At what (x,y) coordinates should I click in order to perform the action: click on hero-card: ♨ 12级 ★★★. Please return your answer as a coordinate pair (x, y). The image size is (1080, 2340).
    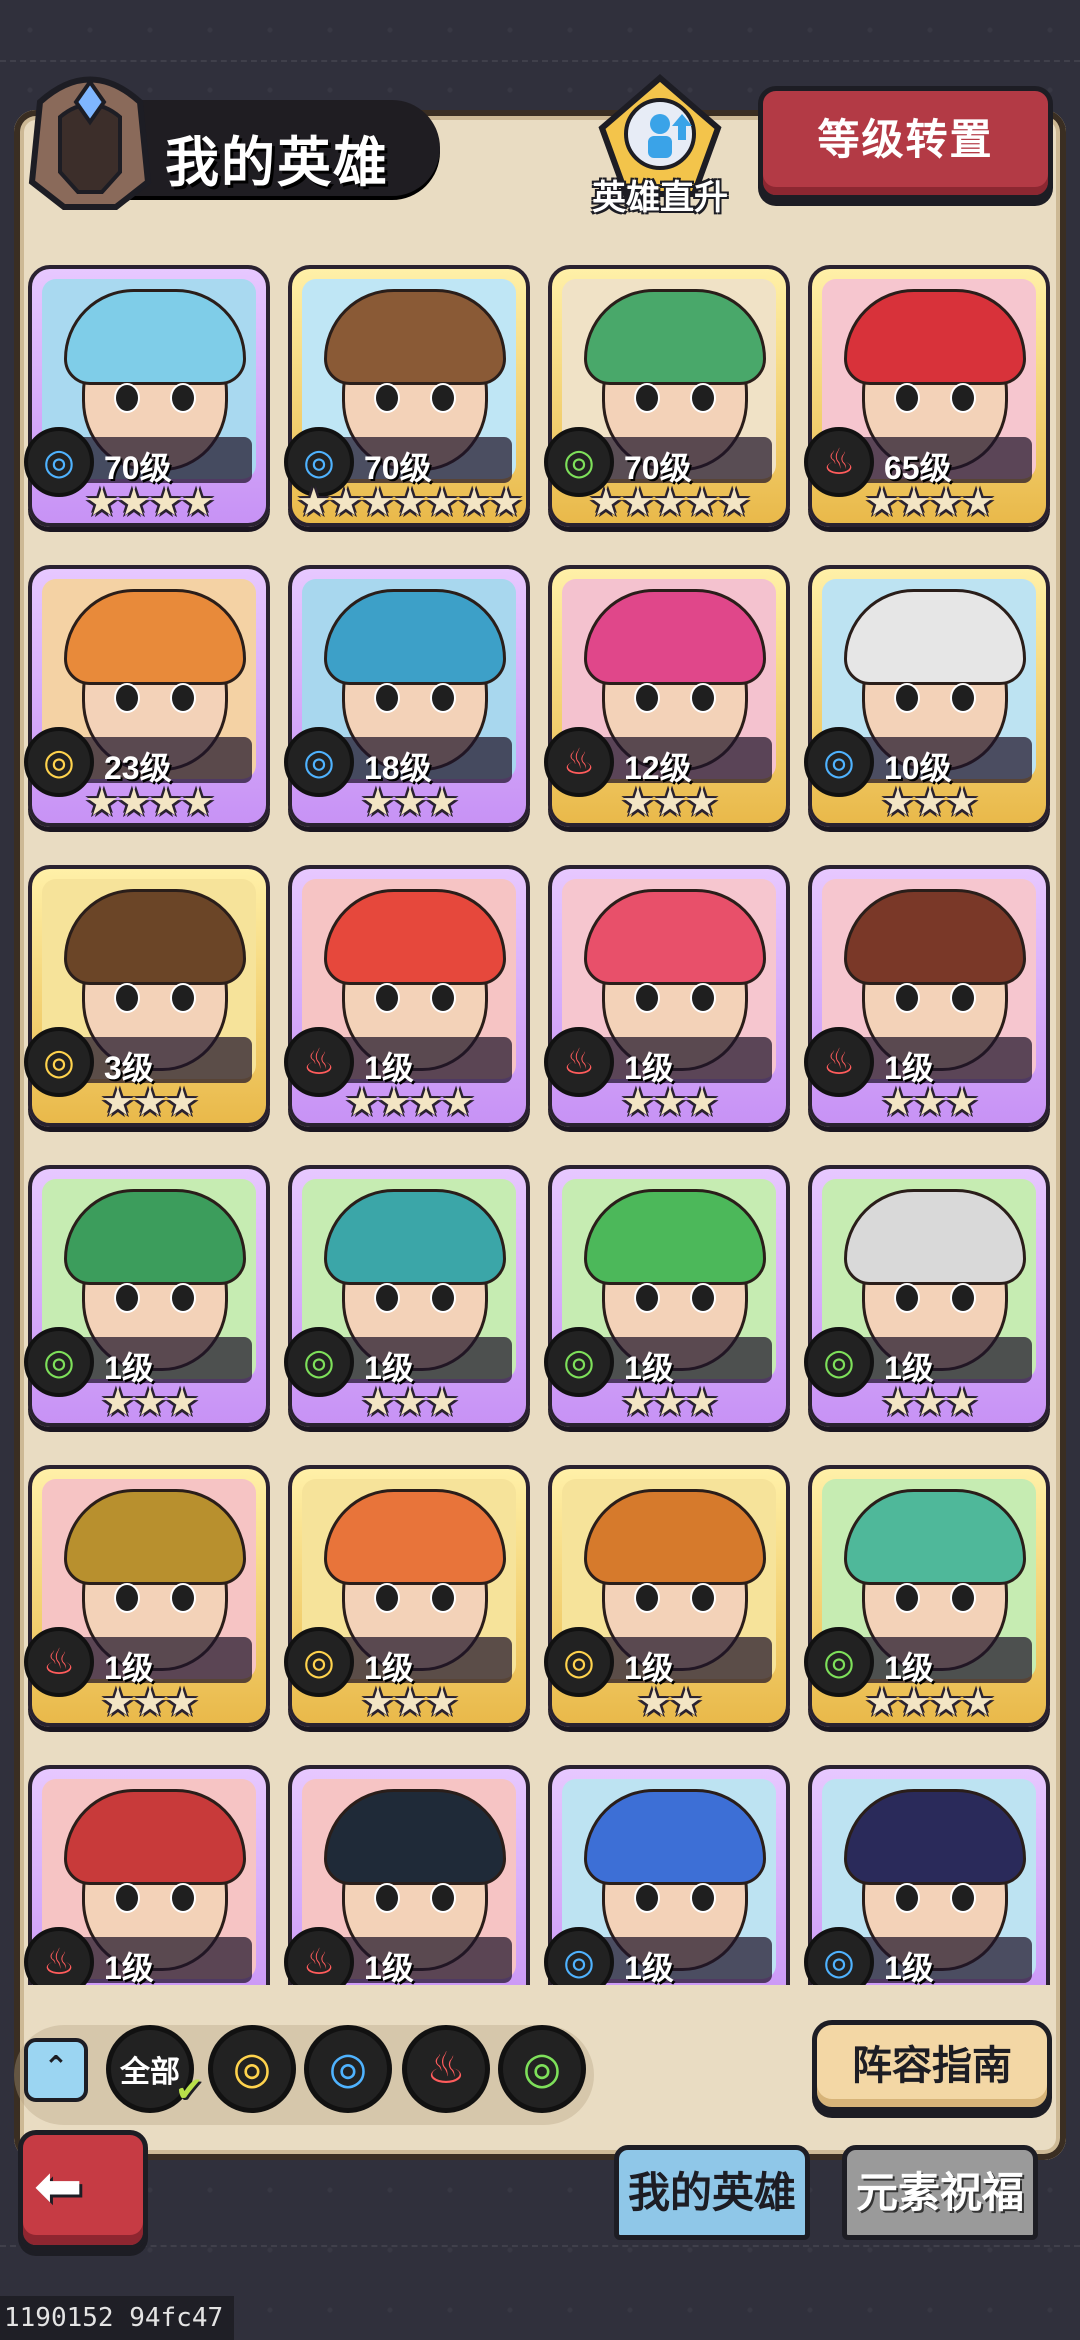
    Looking at the image, I should click on (667, 696).